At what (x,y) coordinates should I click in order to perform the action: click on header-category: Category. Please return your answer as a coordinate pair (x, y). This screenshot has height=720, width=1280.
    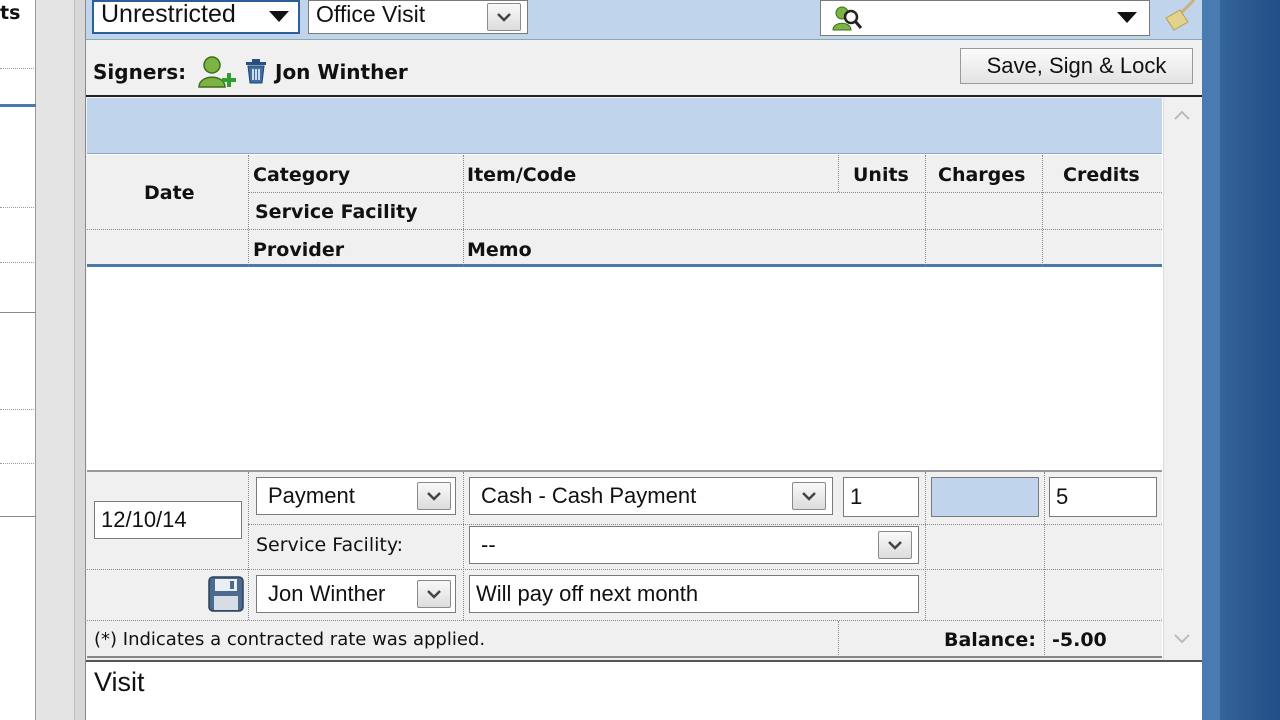
    Looking at the image, I should click on (302, 175).